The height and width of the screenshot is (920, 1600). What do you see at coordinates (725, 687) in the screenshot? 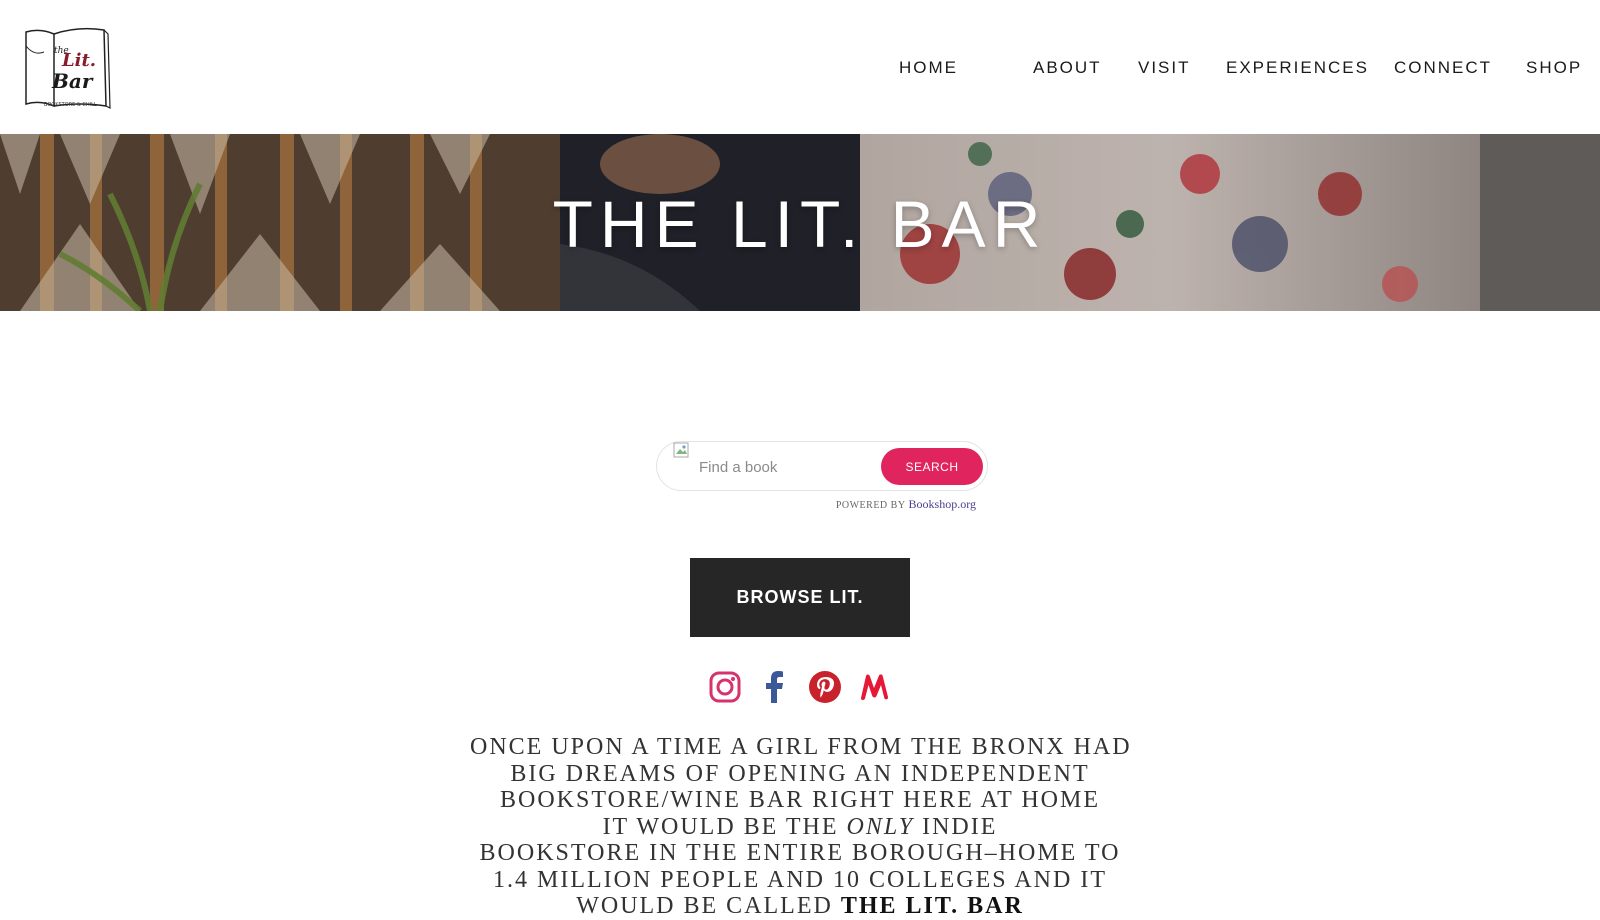
I see `instagram-icon` at bounding box center [725, 687].